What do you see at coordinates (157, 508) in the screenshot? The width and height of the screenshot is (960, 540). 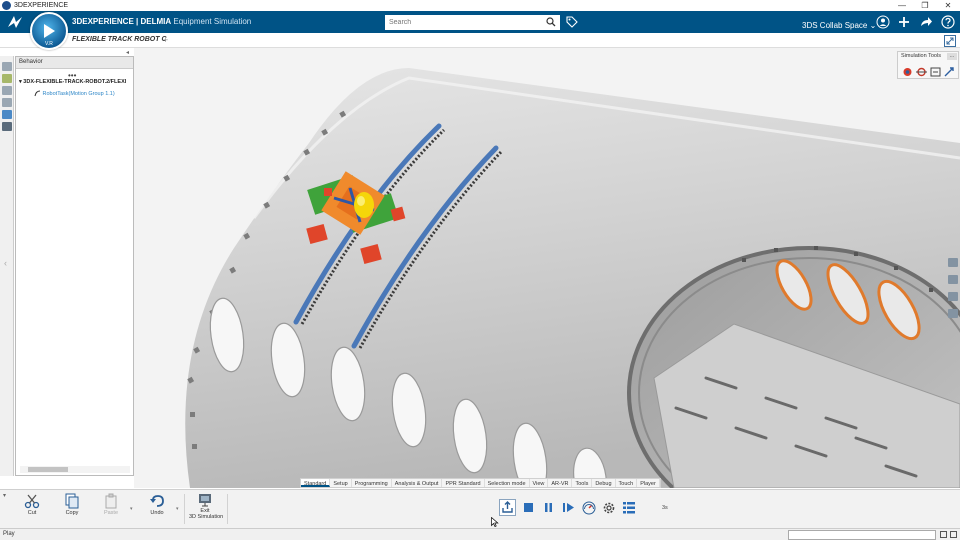 I see `undo-button: Undo` at bounding box center [157, 508].